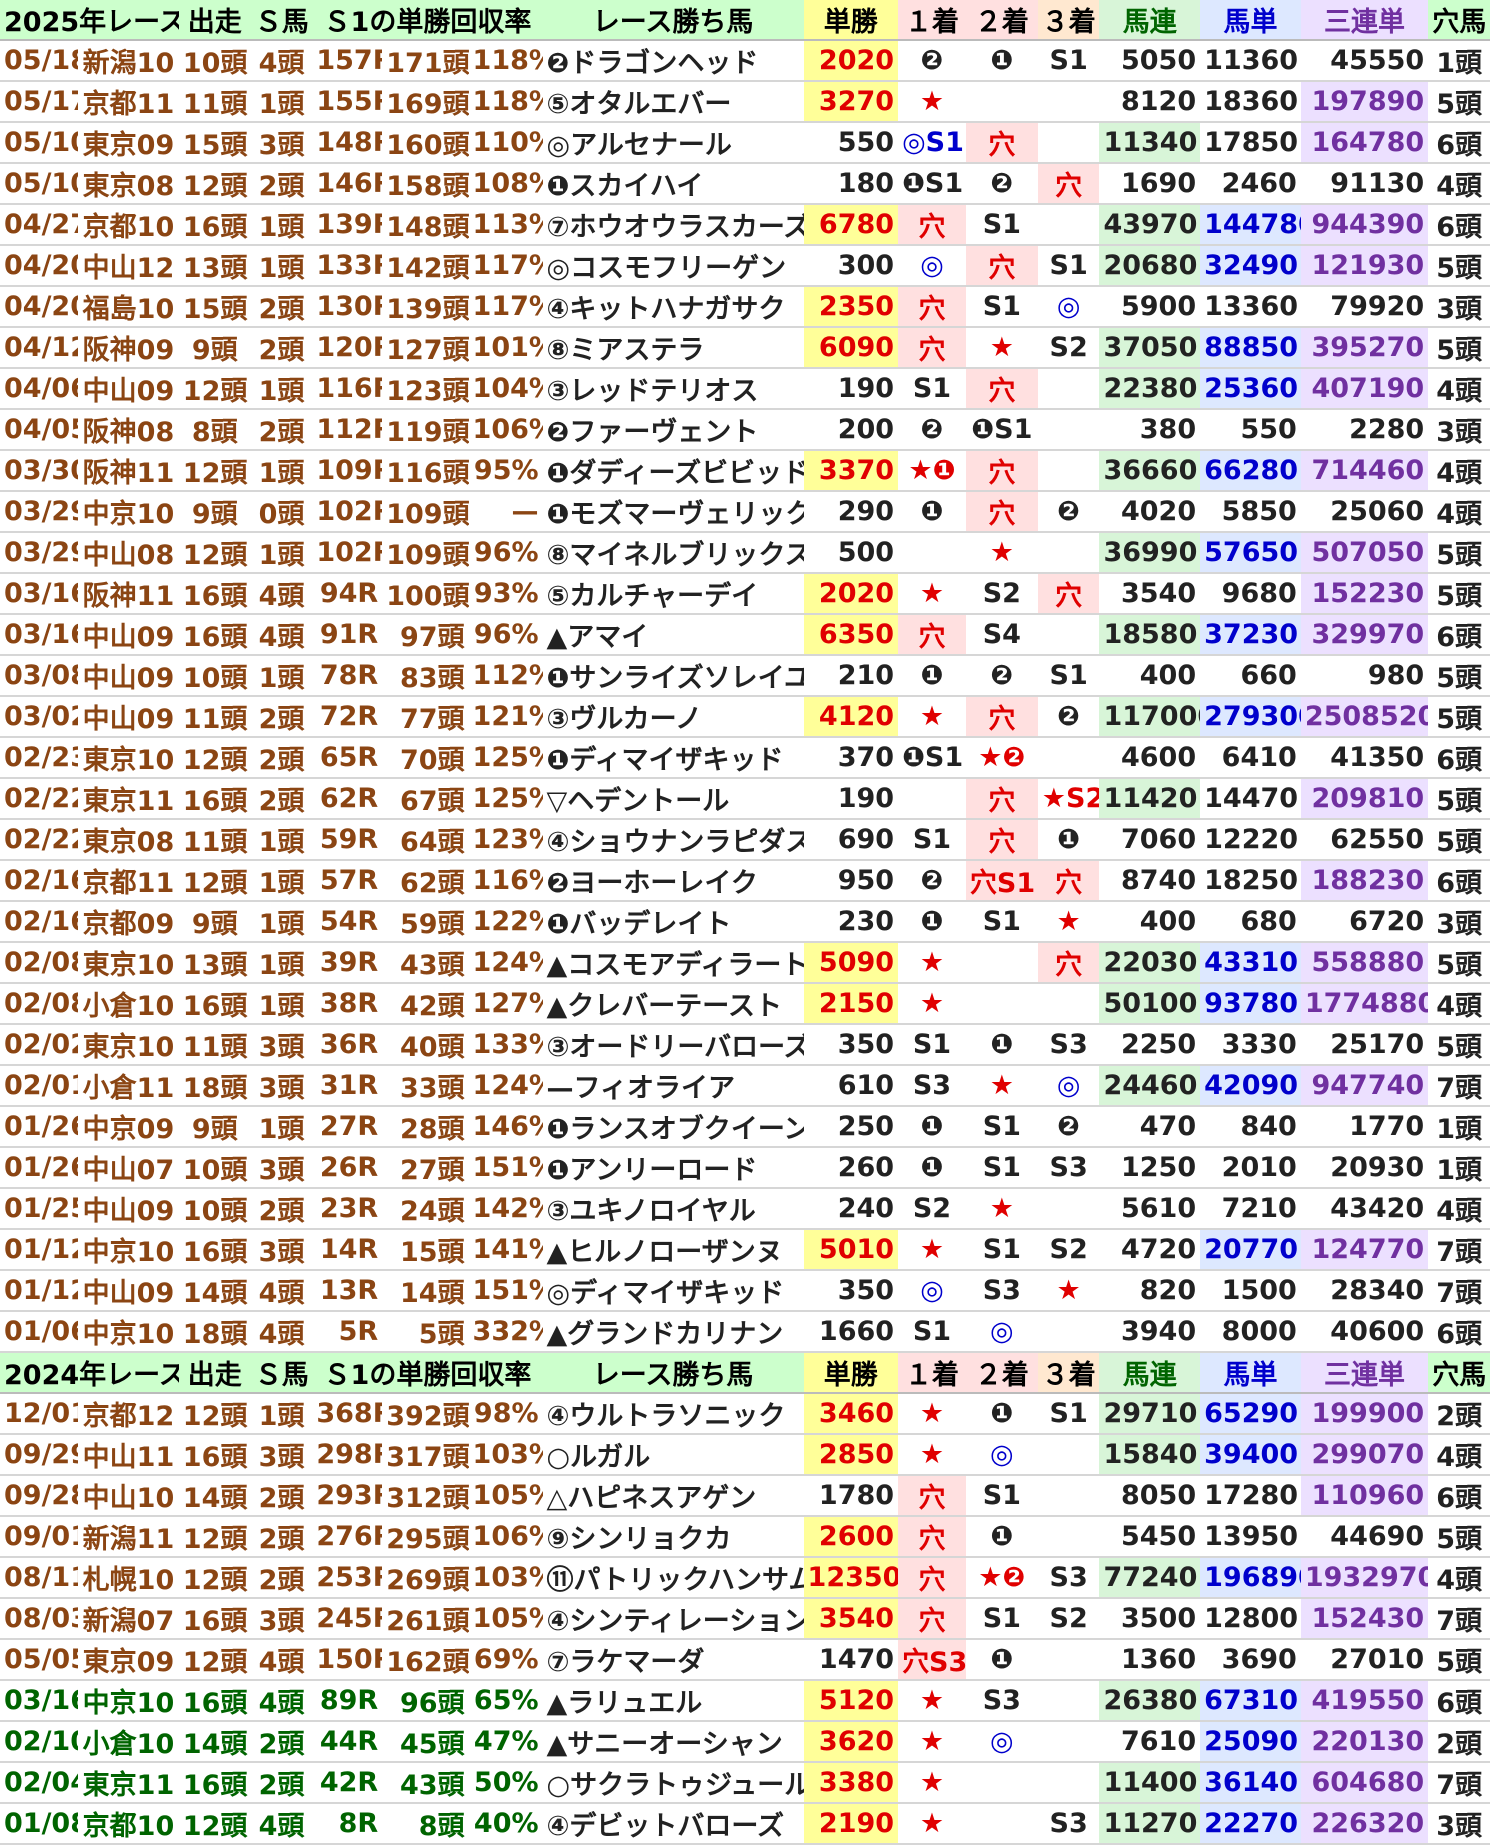  Describe the element at coordinates (347, 963) in the screenshot. I see `s1-race-count: 39R` at that location.